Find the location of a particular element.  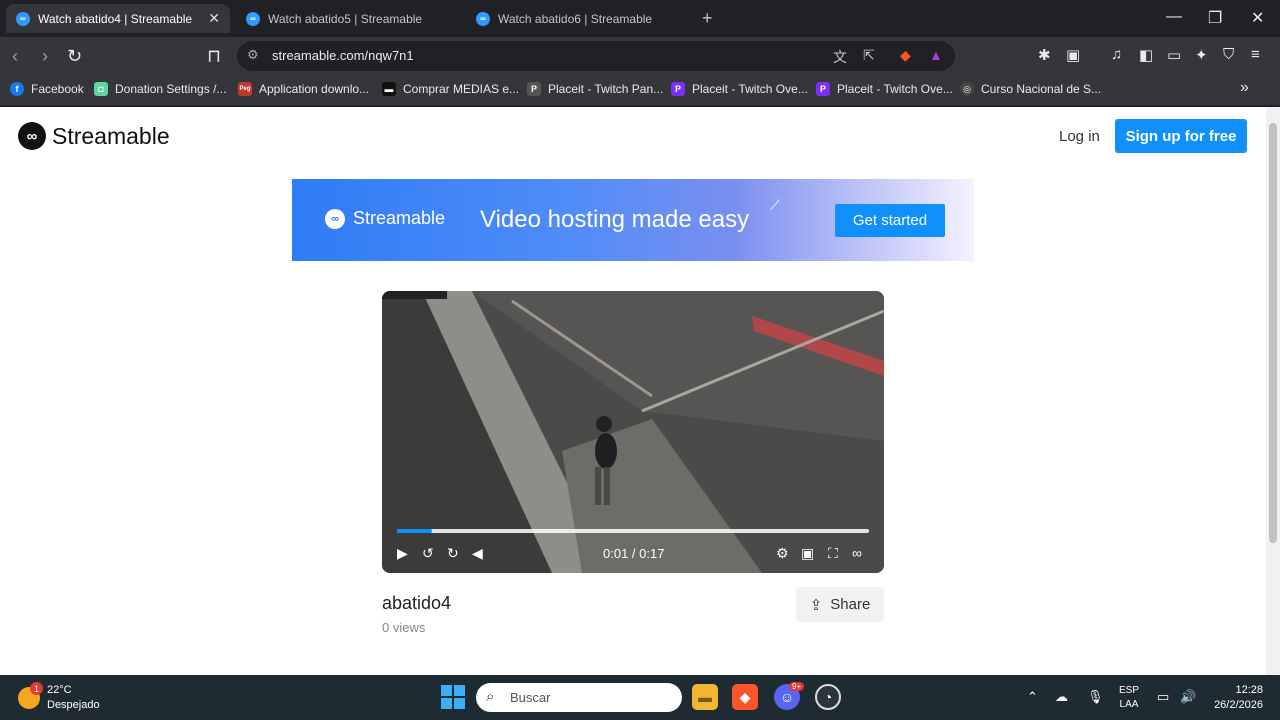

wallet-icon: ▭ is located at coordinates (1174, 55).